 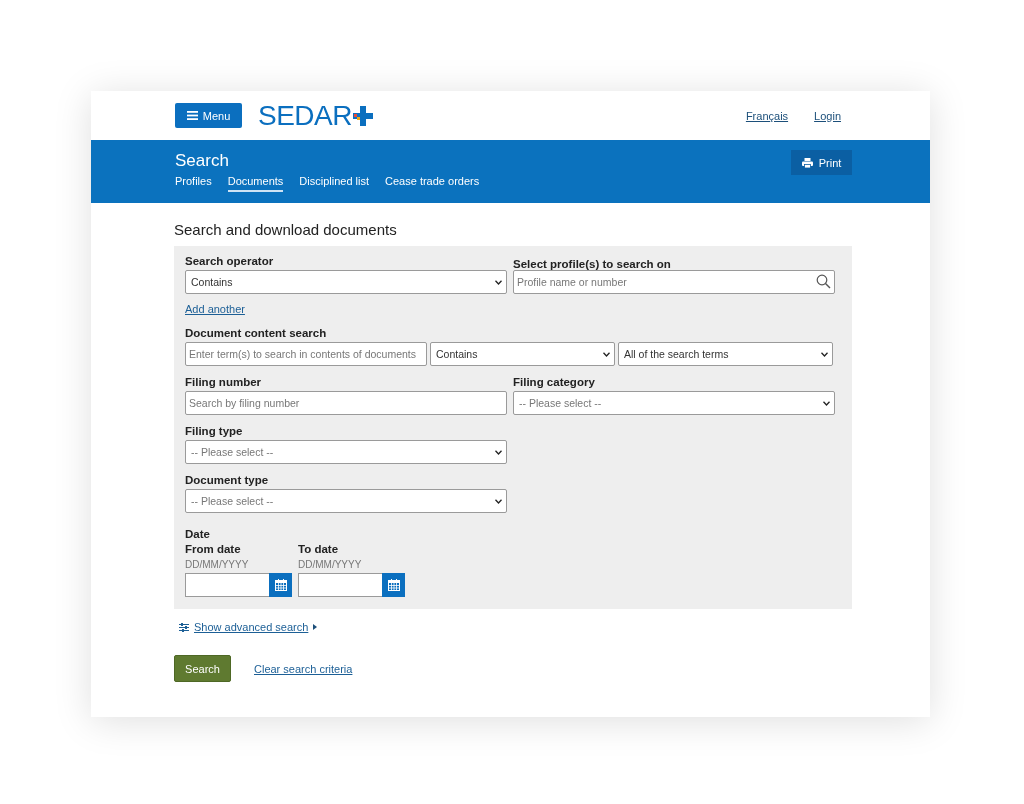 I want to click on menu-button: Menu, so click(x=208, y=115).